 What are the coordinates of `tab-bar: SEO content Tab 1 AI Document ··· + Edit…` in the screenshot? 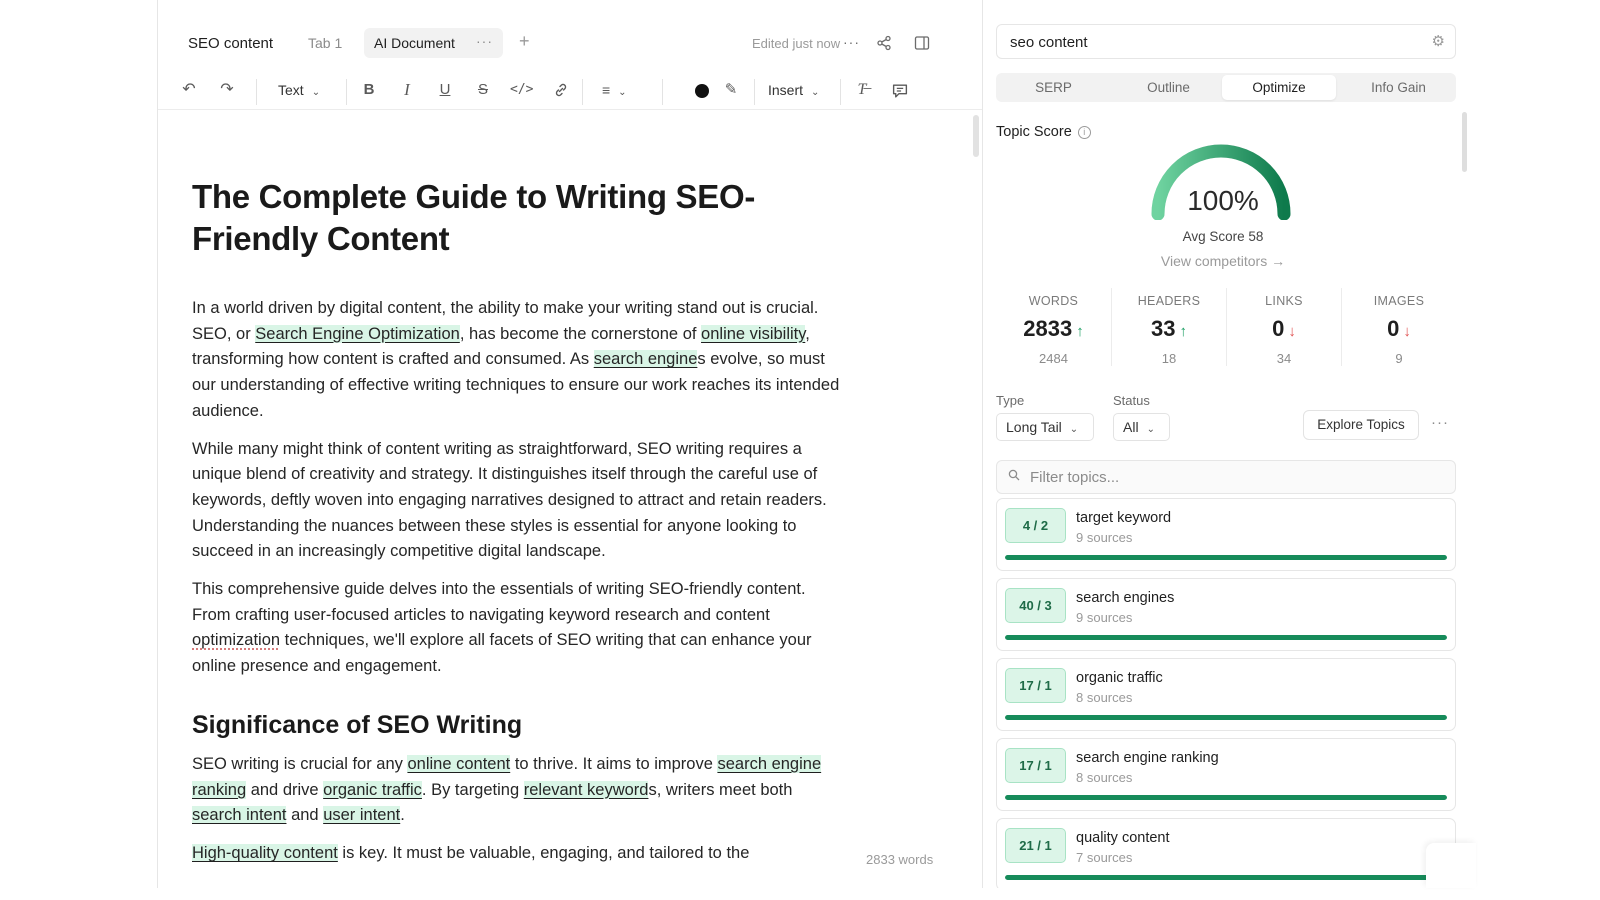 It's located at (570, 43).